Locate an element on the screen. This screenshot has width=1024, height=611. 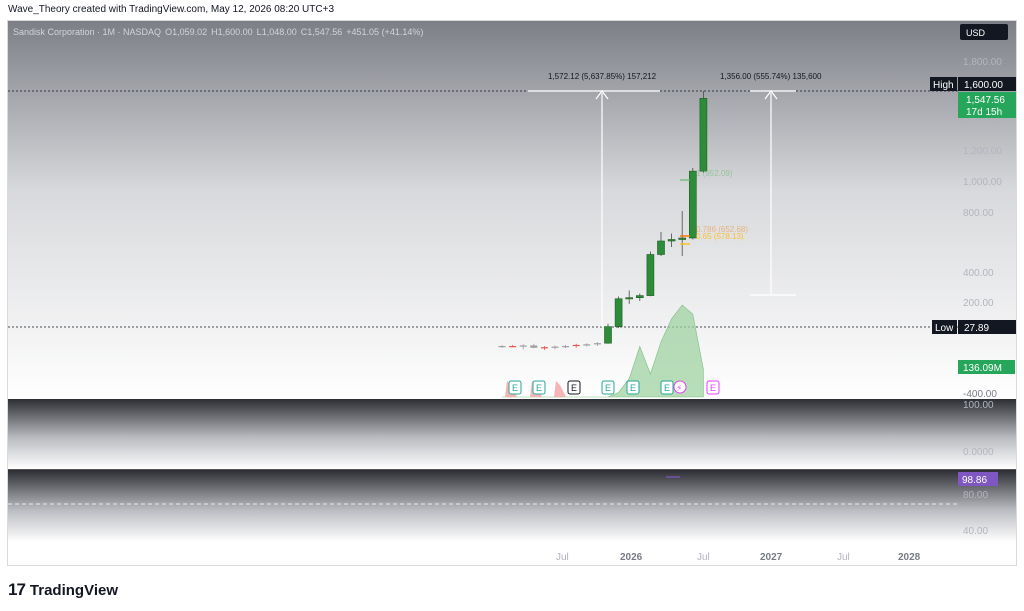
time-tick: 2027 is located at coordinates (771, 557).